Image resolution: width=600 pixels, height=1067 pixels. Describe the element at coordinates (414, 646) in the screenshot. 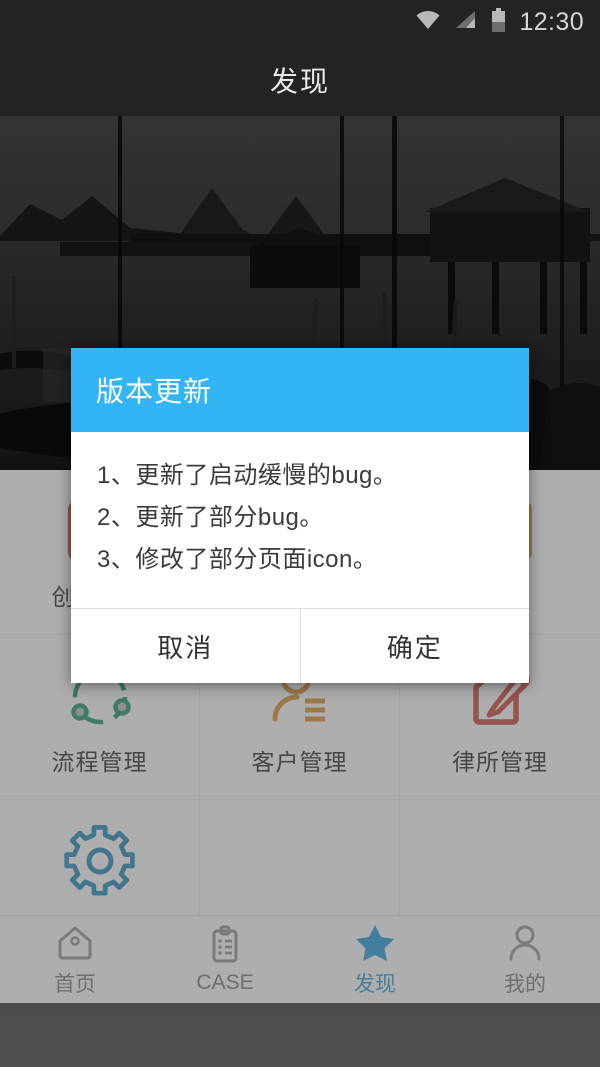

I see `confirm-button: 确定` at that location.